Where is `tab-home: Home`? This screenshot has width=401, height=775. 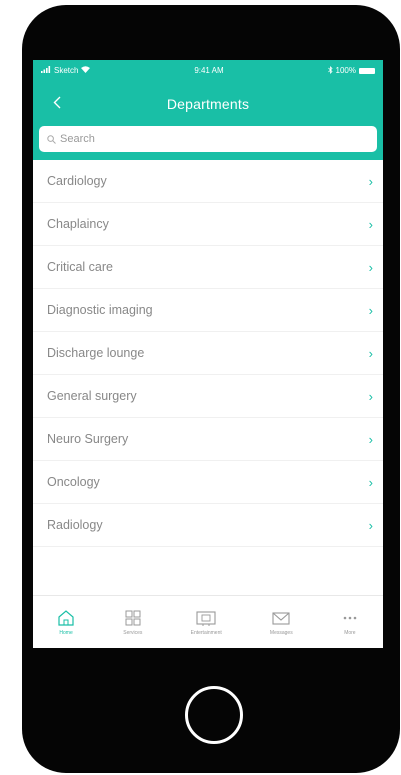 tab-home: Home is located at coordinates (66, 622).